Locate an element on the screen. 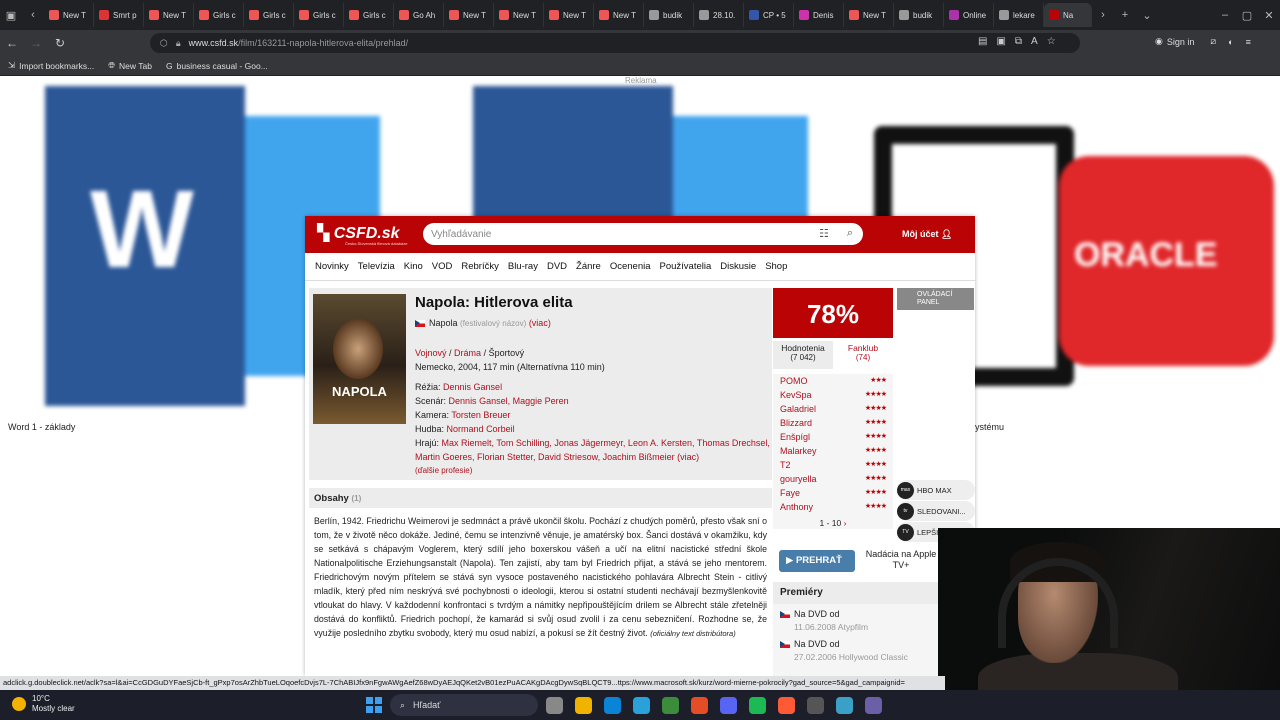 This screenshot has height=720, width=1280. taskbar-search: ⌕ Hľadať is located at coordinates (464, 705).